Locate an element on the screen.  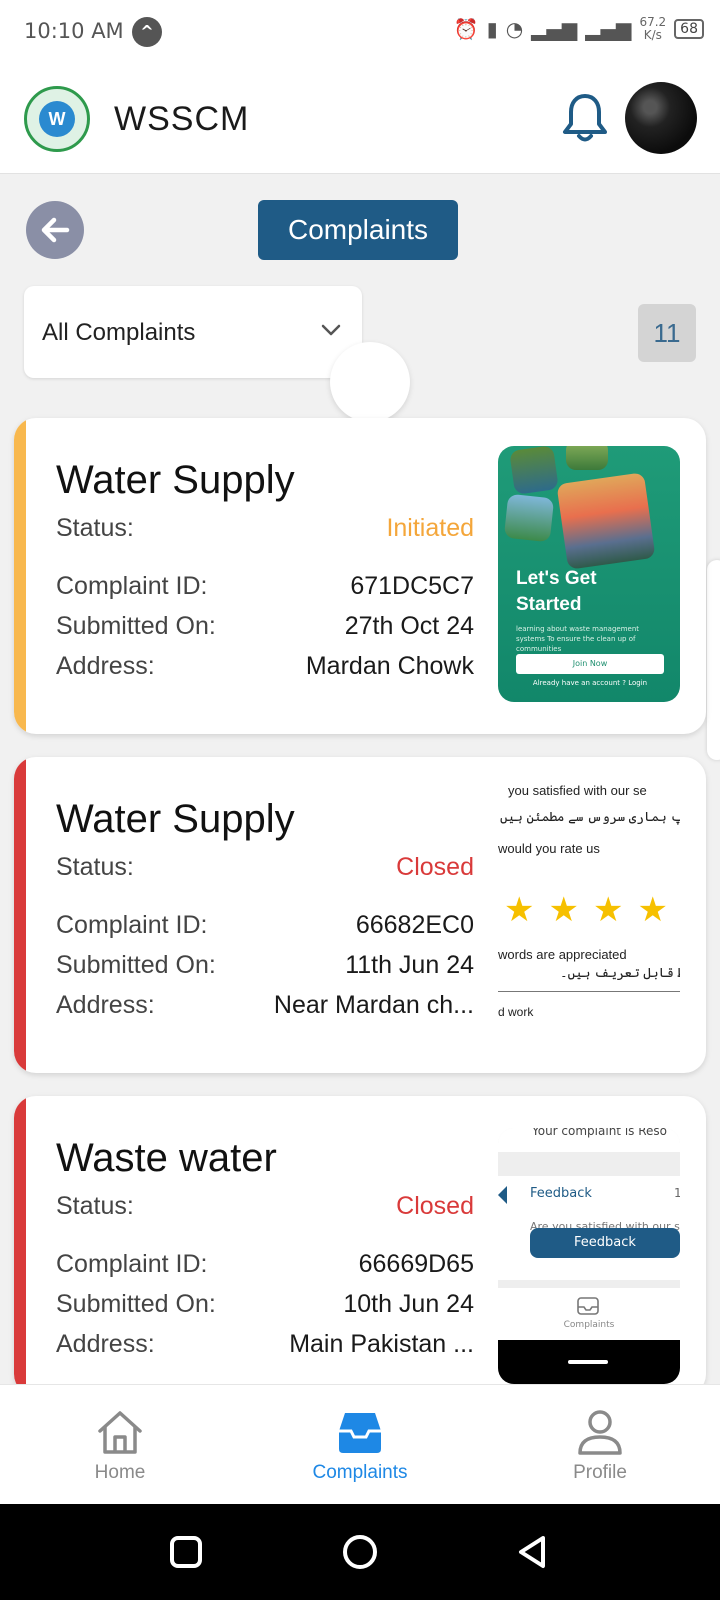
complaint-id-value: 66669D65 is located at coordinates (416, 1264).